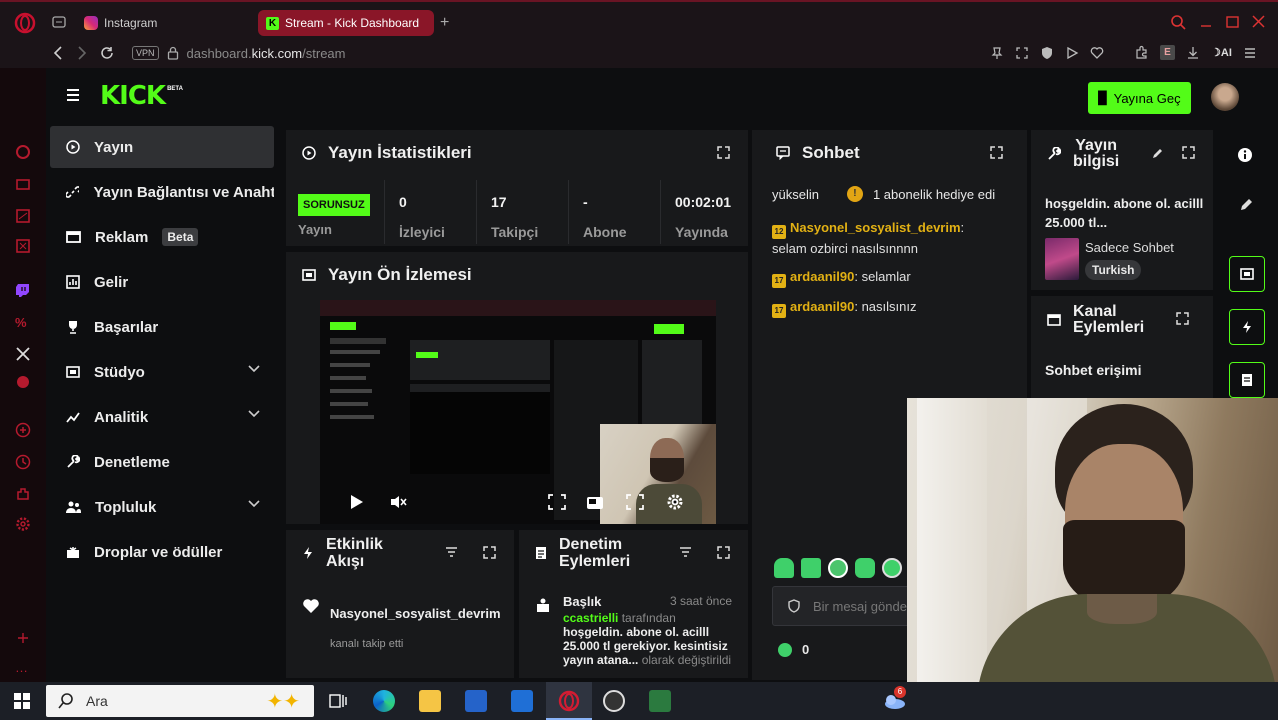 The height and width of the screenshot is (720, 1278). Describe the element at coordinates (162, 507) in the screenshot. I see `sidebar-item-topluluk: Topluluk` at that location.